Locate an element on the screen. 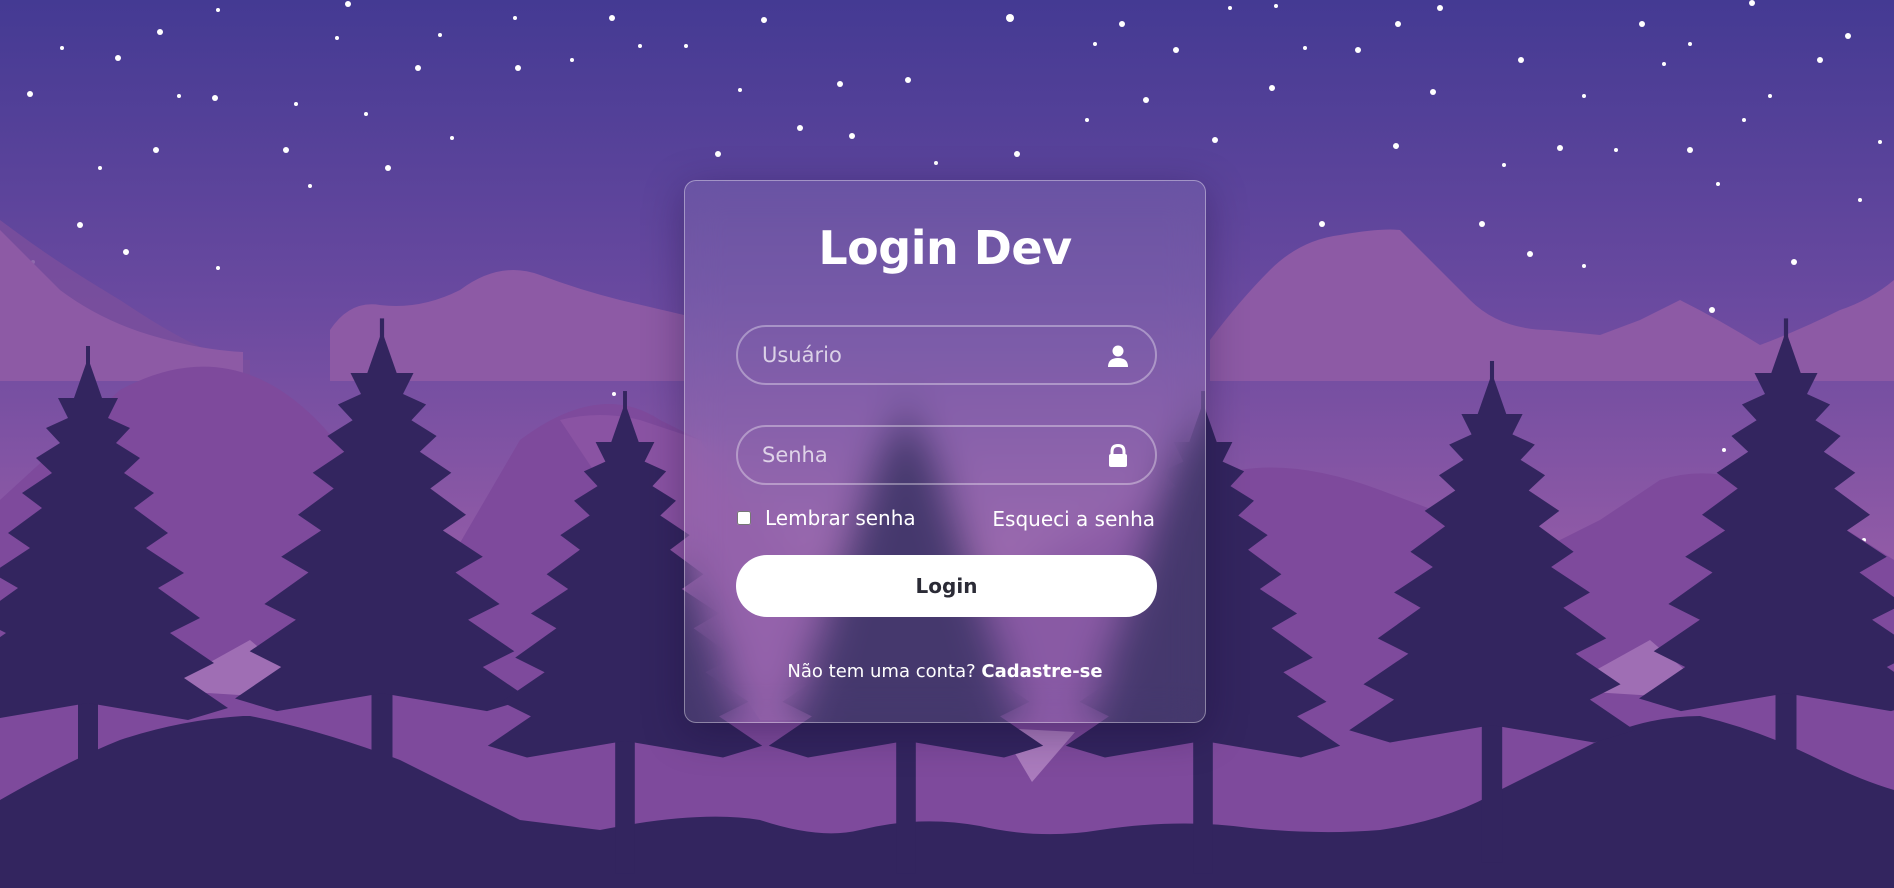 This screenshot has height=888, width=1894. remember-password: Lembrar senha is located at coordinates (826, 518).